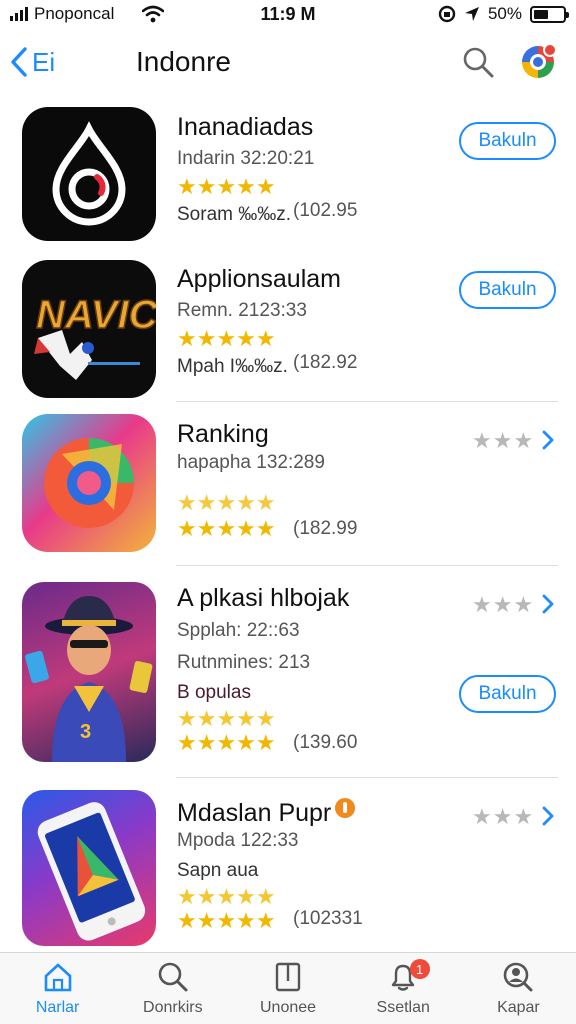 The height and width of the screenshot is (1024, 576). I want to click on status-bar: Pnoponcal 11:9 M 50%, so click(288, 14).